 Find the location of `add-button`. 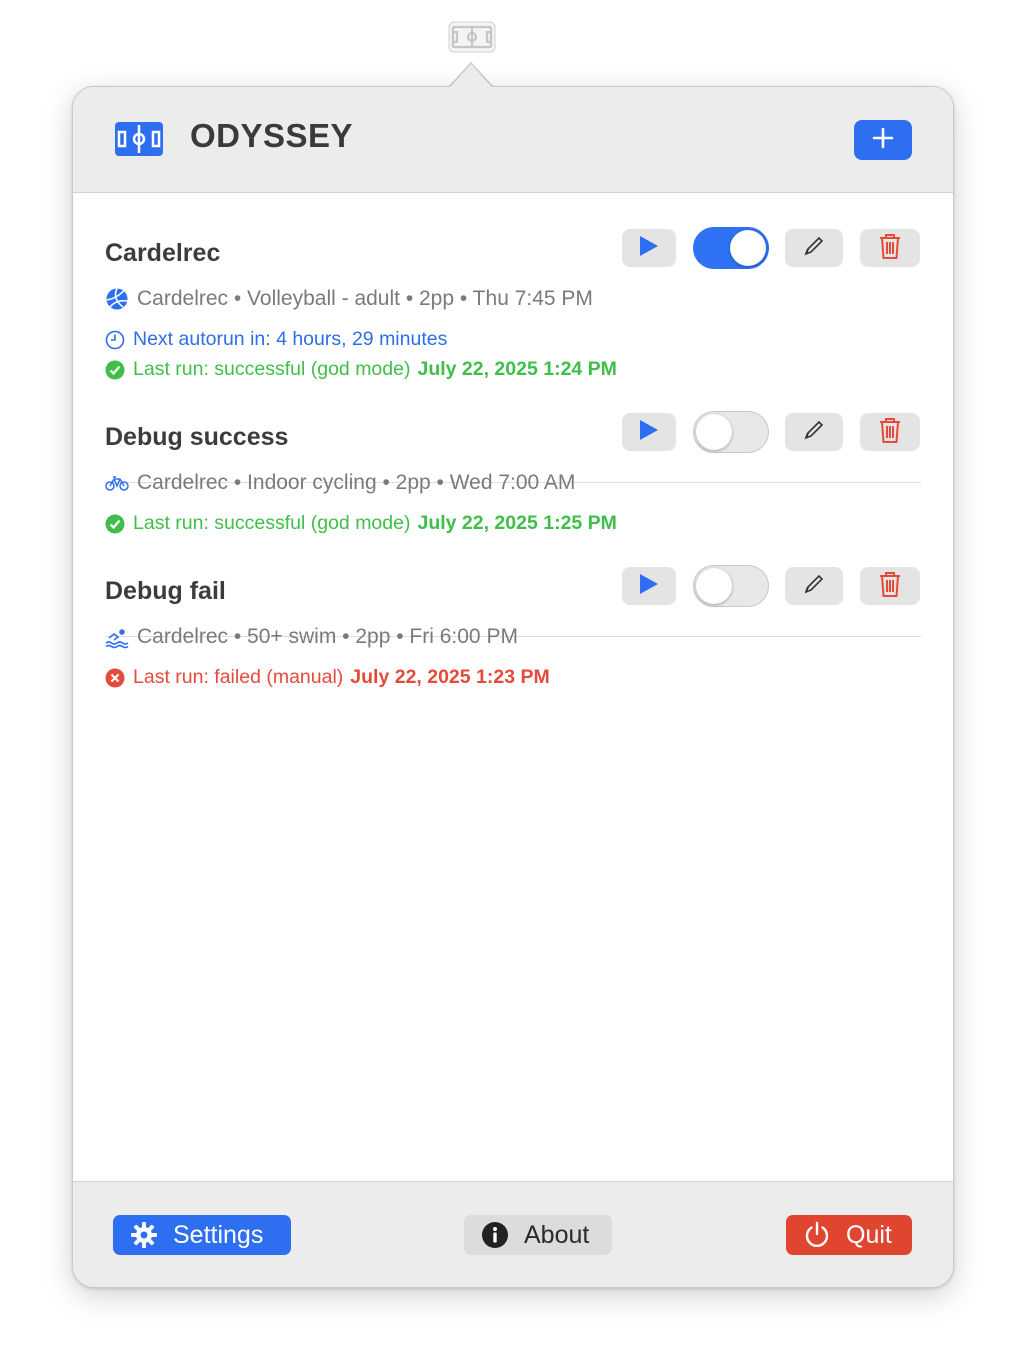

add-button is located at coordinates (883, 140).